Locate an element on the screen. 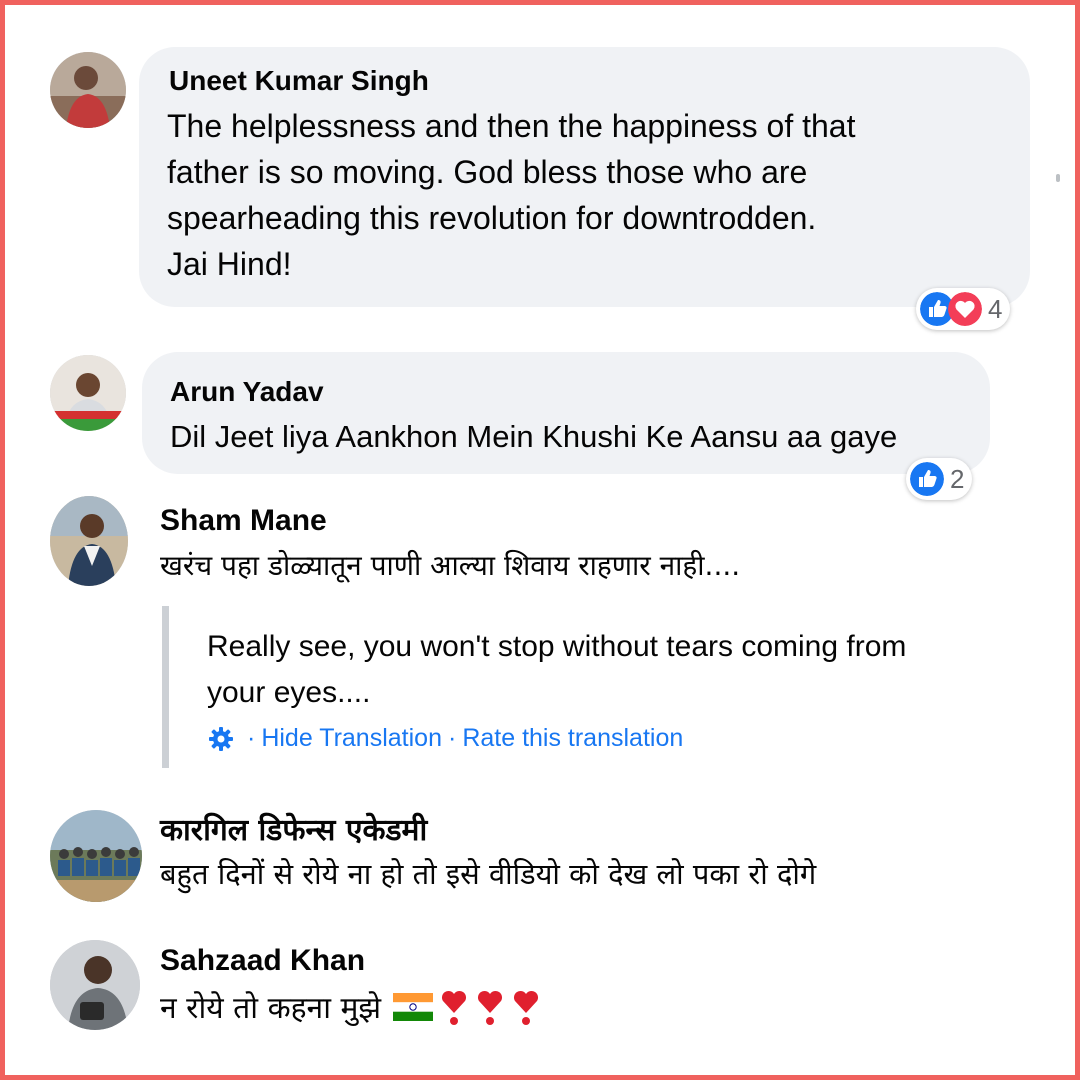 The width and height of the screenshot is (1080, 1080). avatar-arun is located at coordinates (88, 393).